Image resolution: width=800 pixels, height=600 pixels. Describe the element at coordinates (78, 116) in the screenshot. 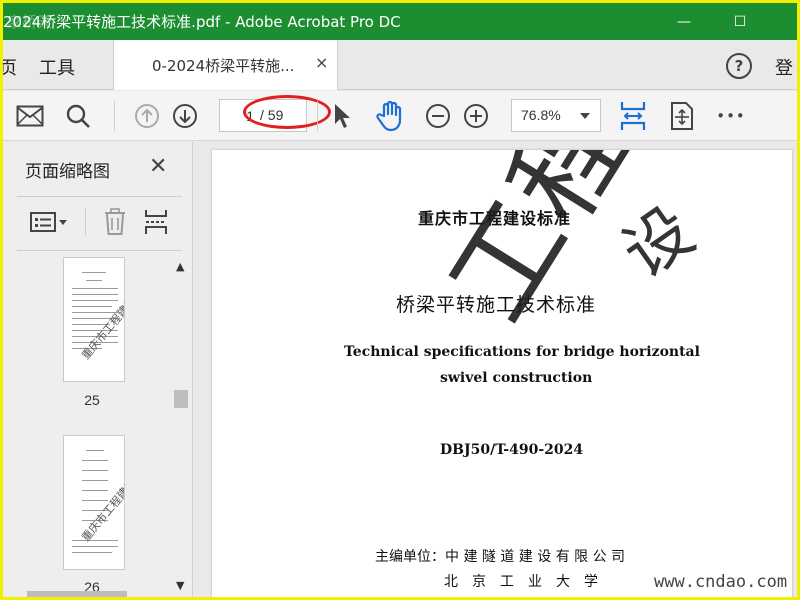

I see `search-icon` at that location.